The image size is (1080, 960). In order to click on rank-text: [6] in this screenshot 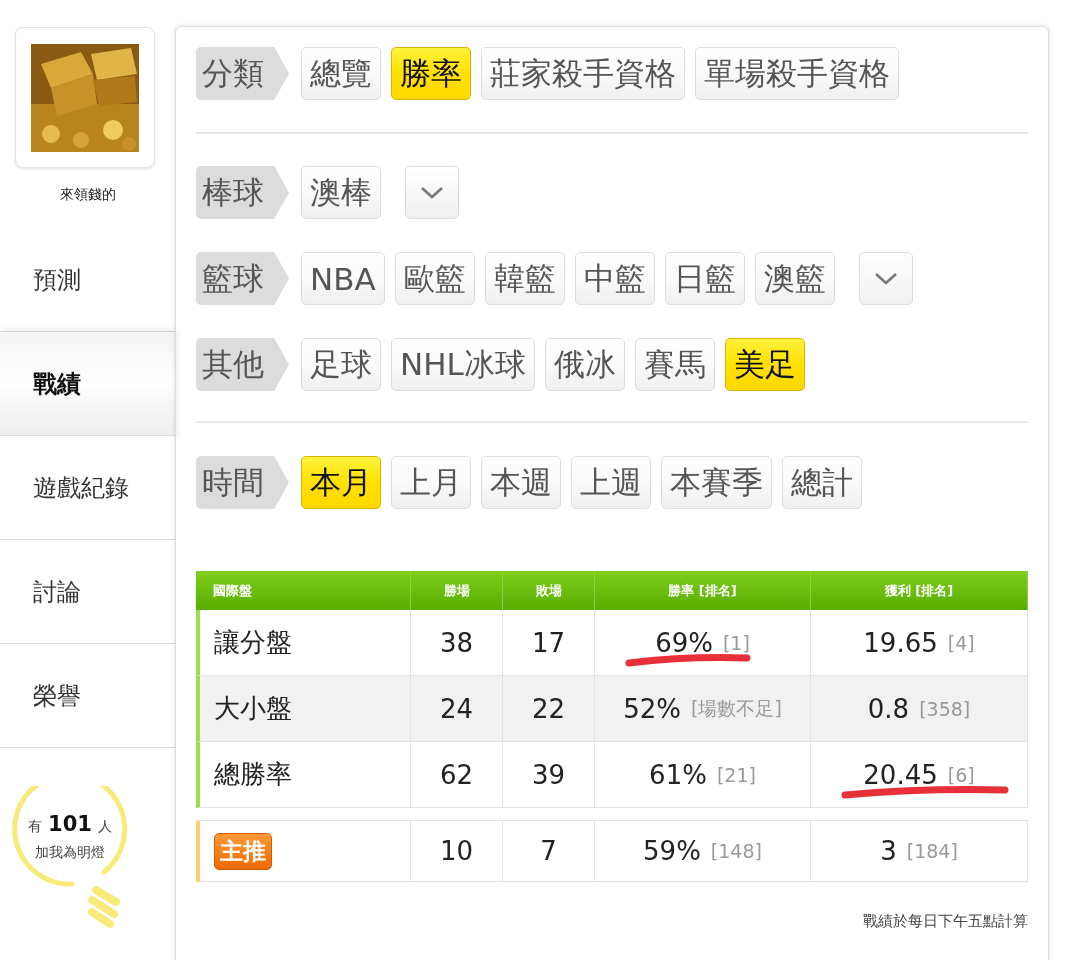, I will do `click(961, 774)`.